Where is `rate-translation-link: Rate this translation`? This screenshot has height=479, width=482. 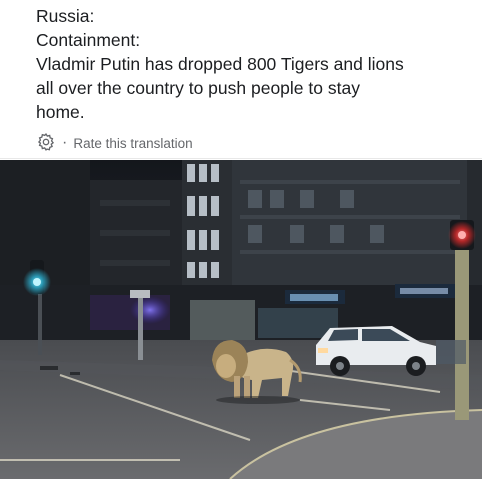
rate-translation-link: Rate this translation is located at coordinates (132, 143).